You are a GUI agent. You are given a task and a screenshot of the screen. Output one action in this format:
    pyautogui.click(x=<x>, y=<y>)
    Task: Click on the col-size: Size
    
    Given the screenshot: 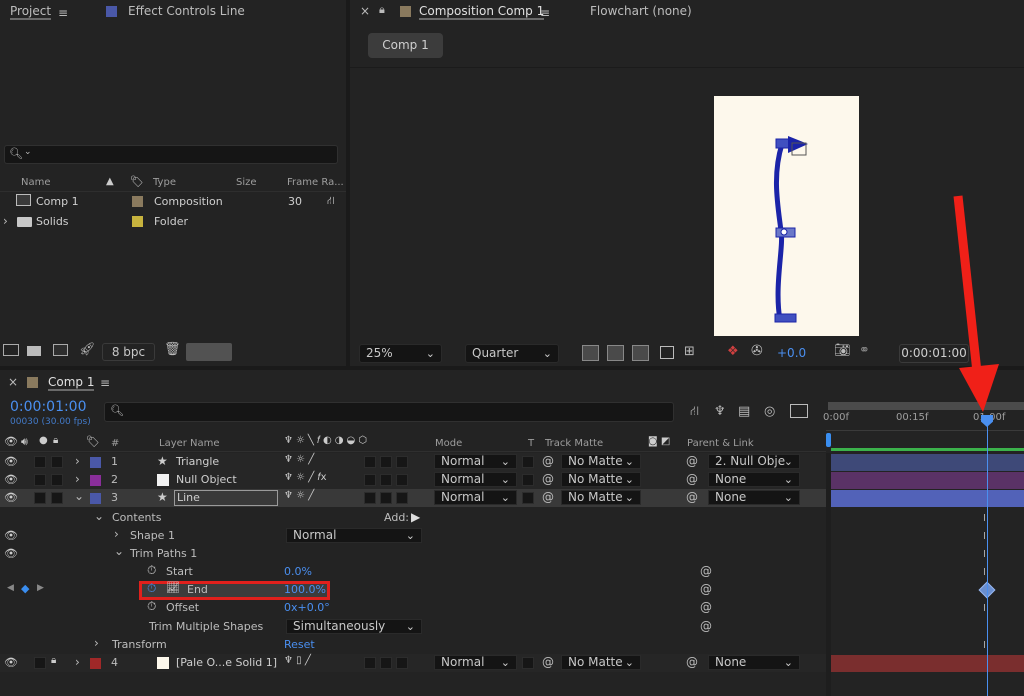 What is the action you would take?
    pyautogui.click(x=246, y=182)
    